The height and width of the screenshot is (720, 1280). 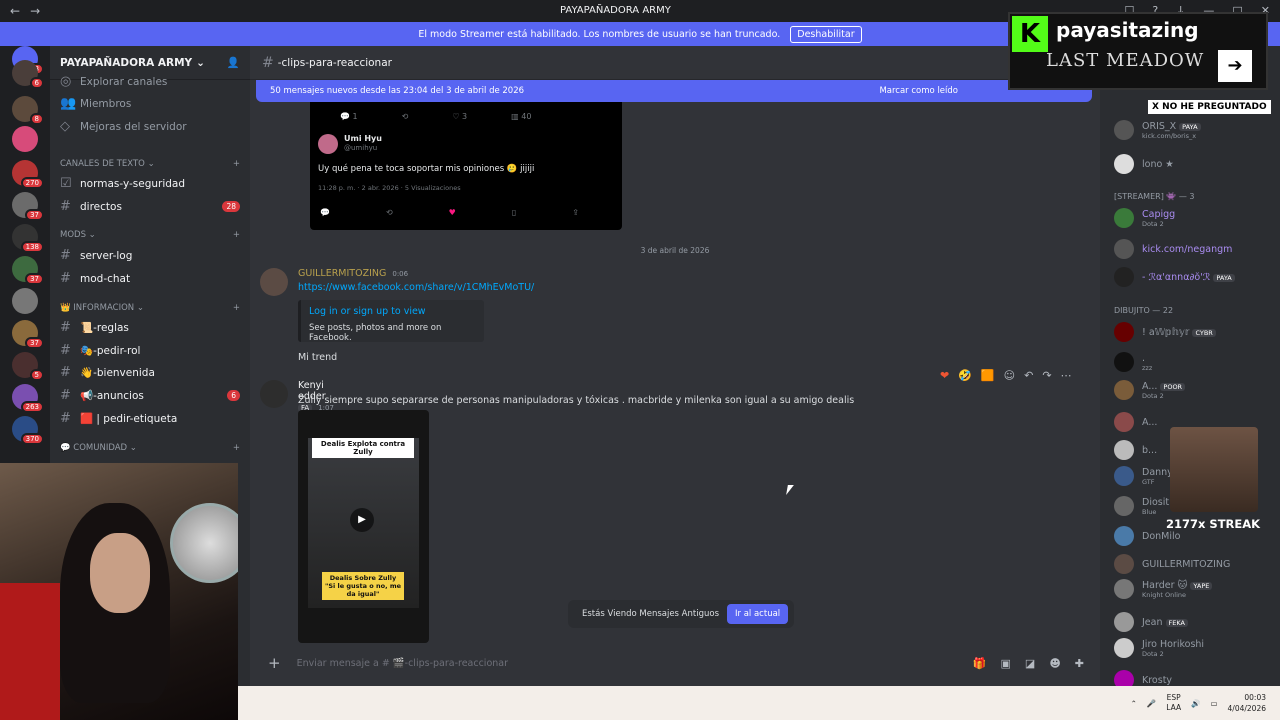 I want to click on gift-icon: 🎁, so click(x=980, y=663).